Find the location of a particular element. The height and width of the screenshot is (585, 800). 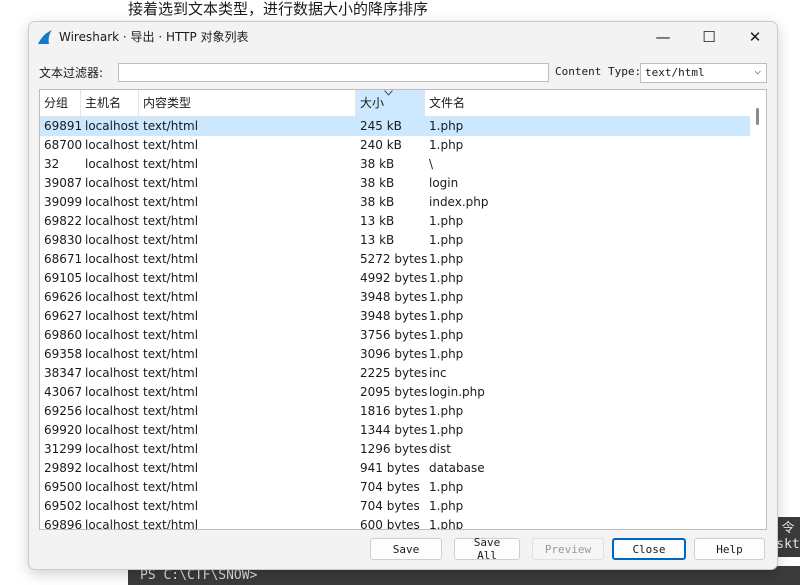

table-row: 69256 localhost text/html 1816 bytes 1.php is located at coordinates (395, 411).